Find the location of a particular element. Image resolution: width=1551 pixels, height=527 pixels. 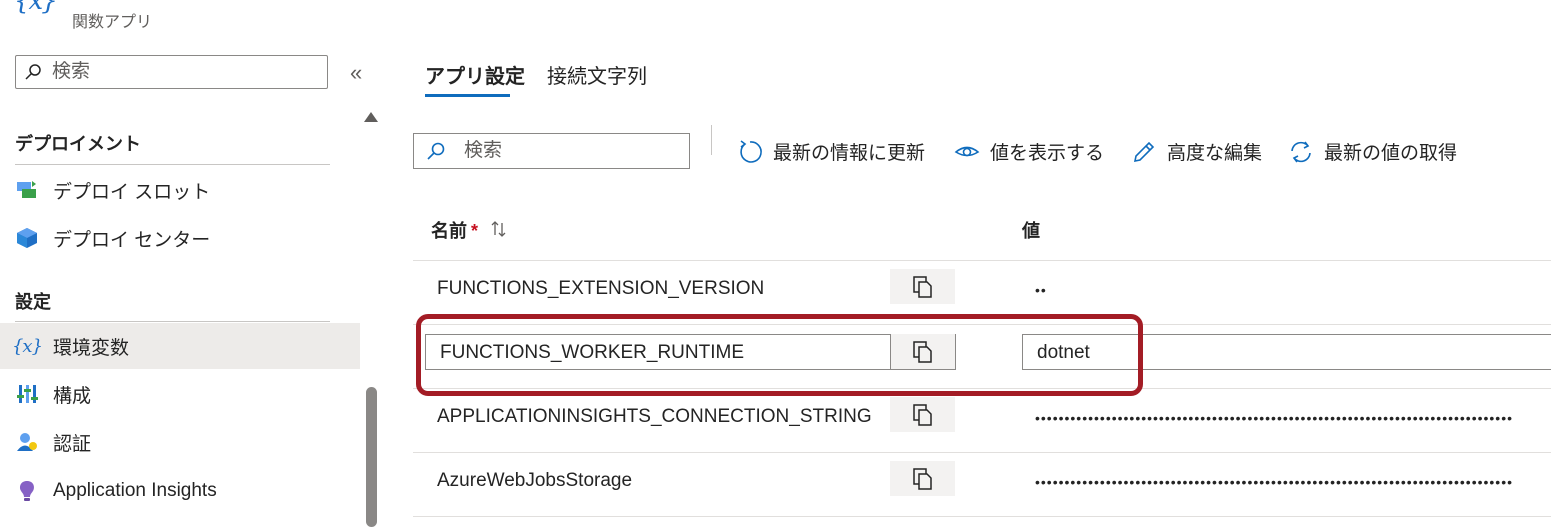

authentication-icon is located at coordinates (27, 442).